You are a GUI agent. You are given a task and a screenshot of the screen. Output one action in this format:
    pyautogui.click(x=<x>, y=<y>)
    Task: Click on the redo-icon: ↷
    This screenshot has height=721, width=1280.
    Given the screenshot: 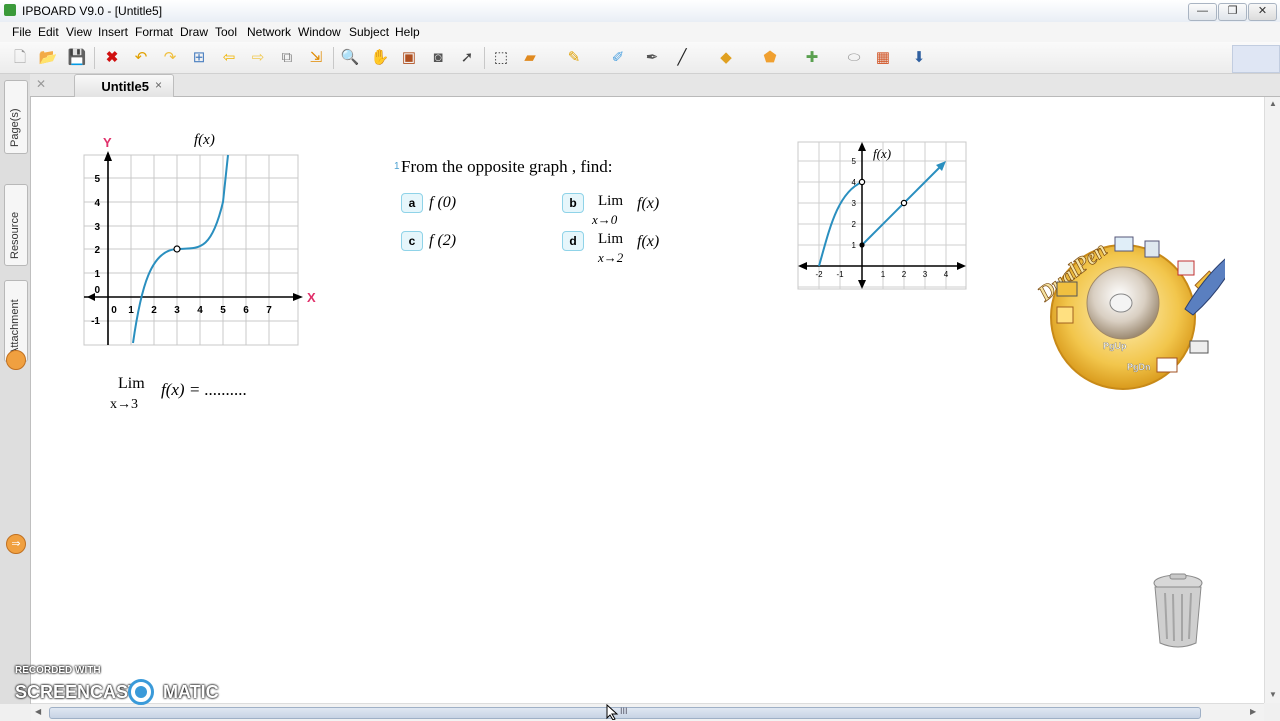 What is the action you would take?
    pyautogui.click(x=170, y=58)
    